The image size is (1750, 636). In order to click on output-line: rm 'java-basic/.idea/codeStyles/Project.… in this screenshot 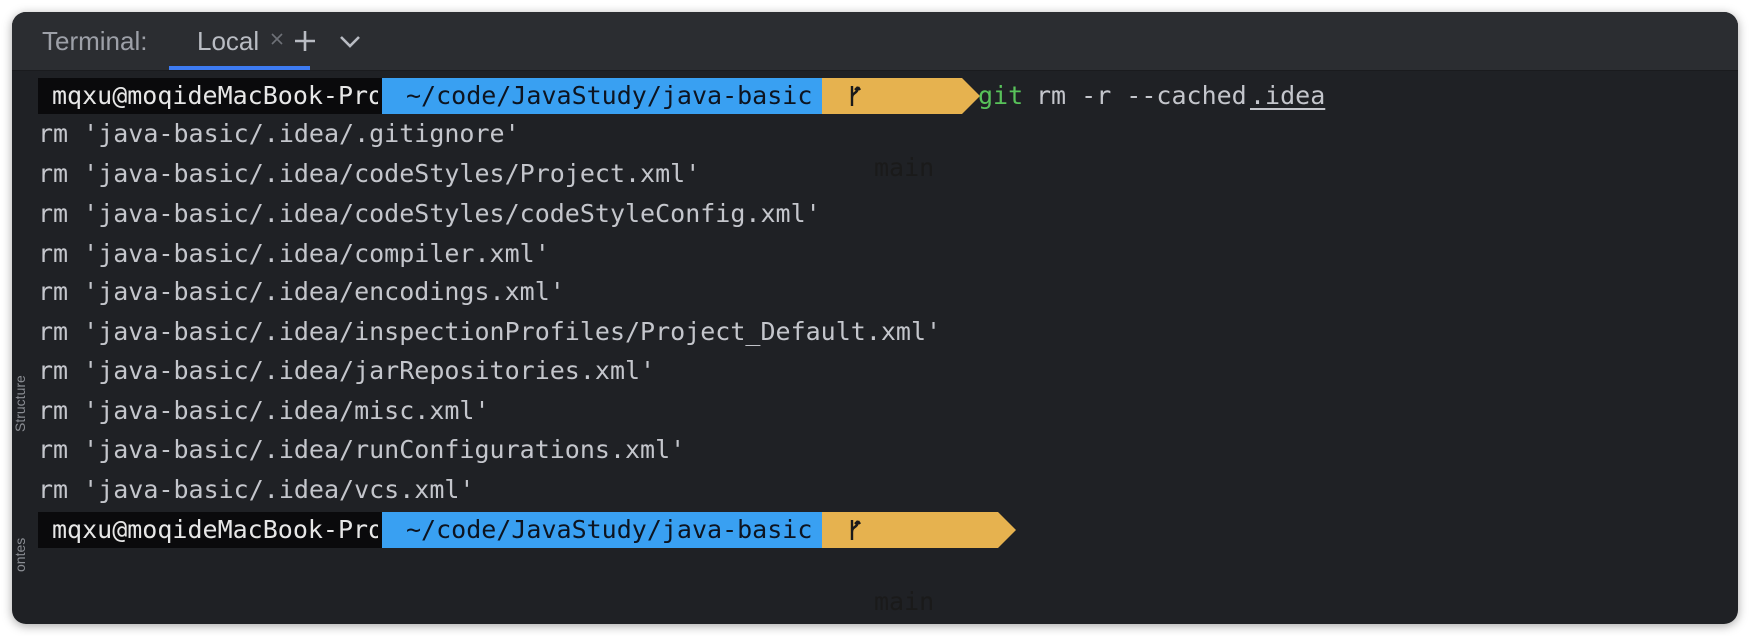, I will do `click(369, 173)`.